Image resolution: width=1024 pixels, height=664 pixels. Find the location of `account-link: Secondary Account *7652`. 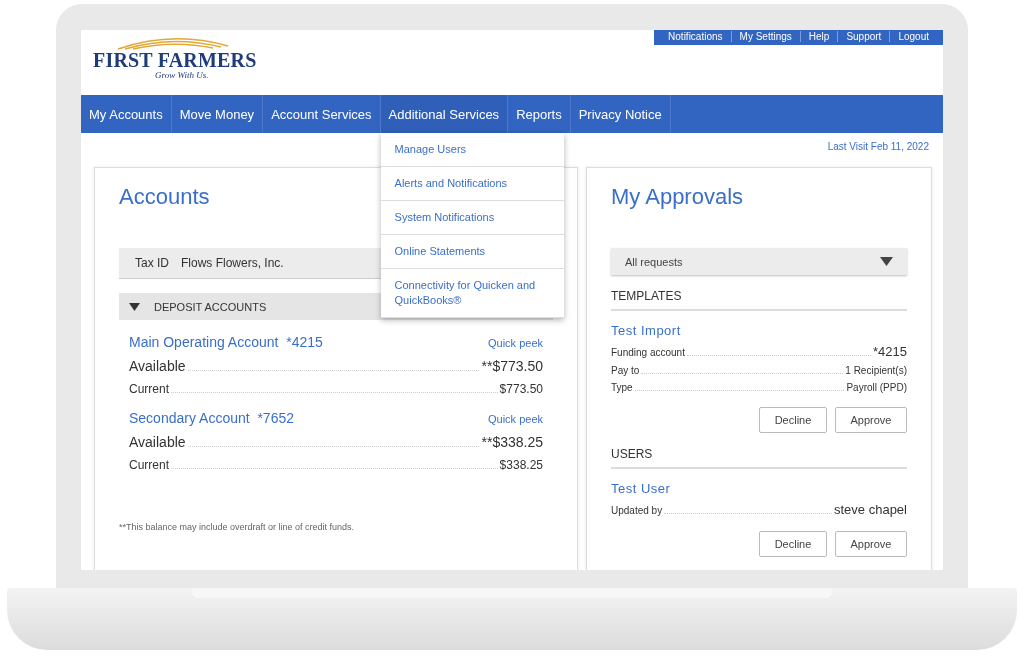

account-link: Secondary Account *7652 is located at coordinates (211, 418).